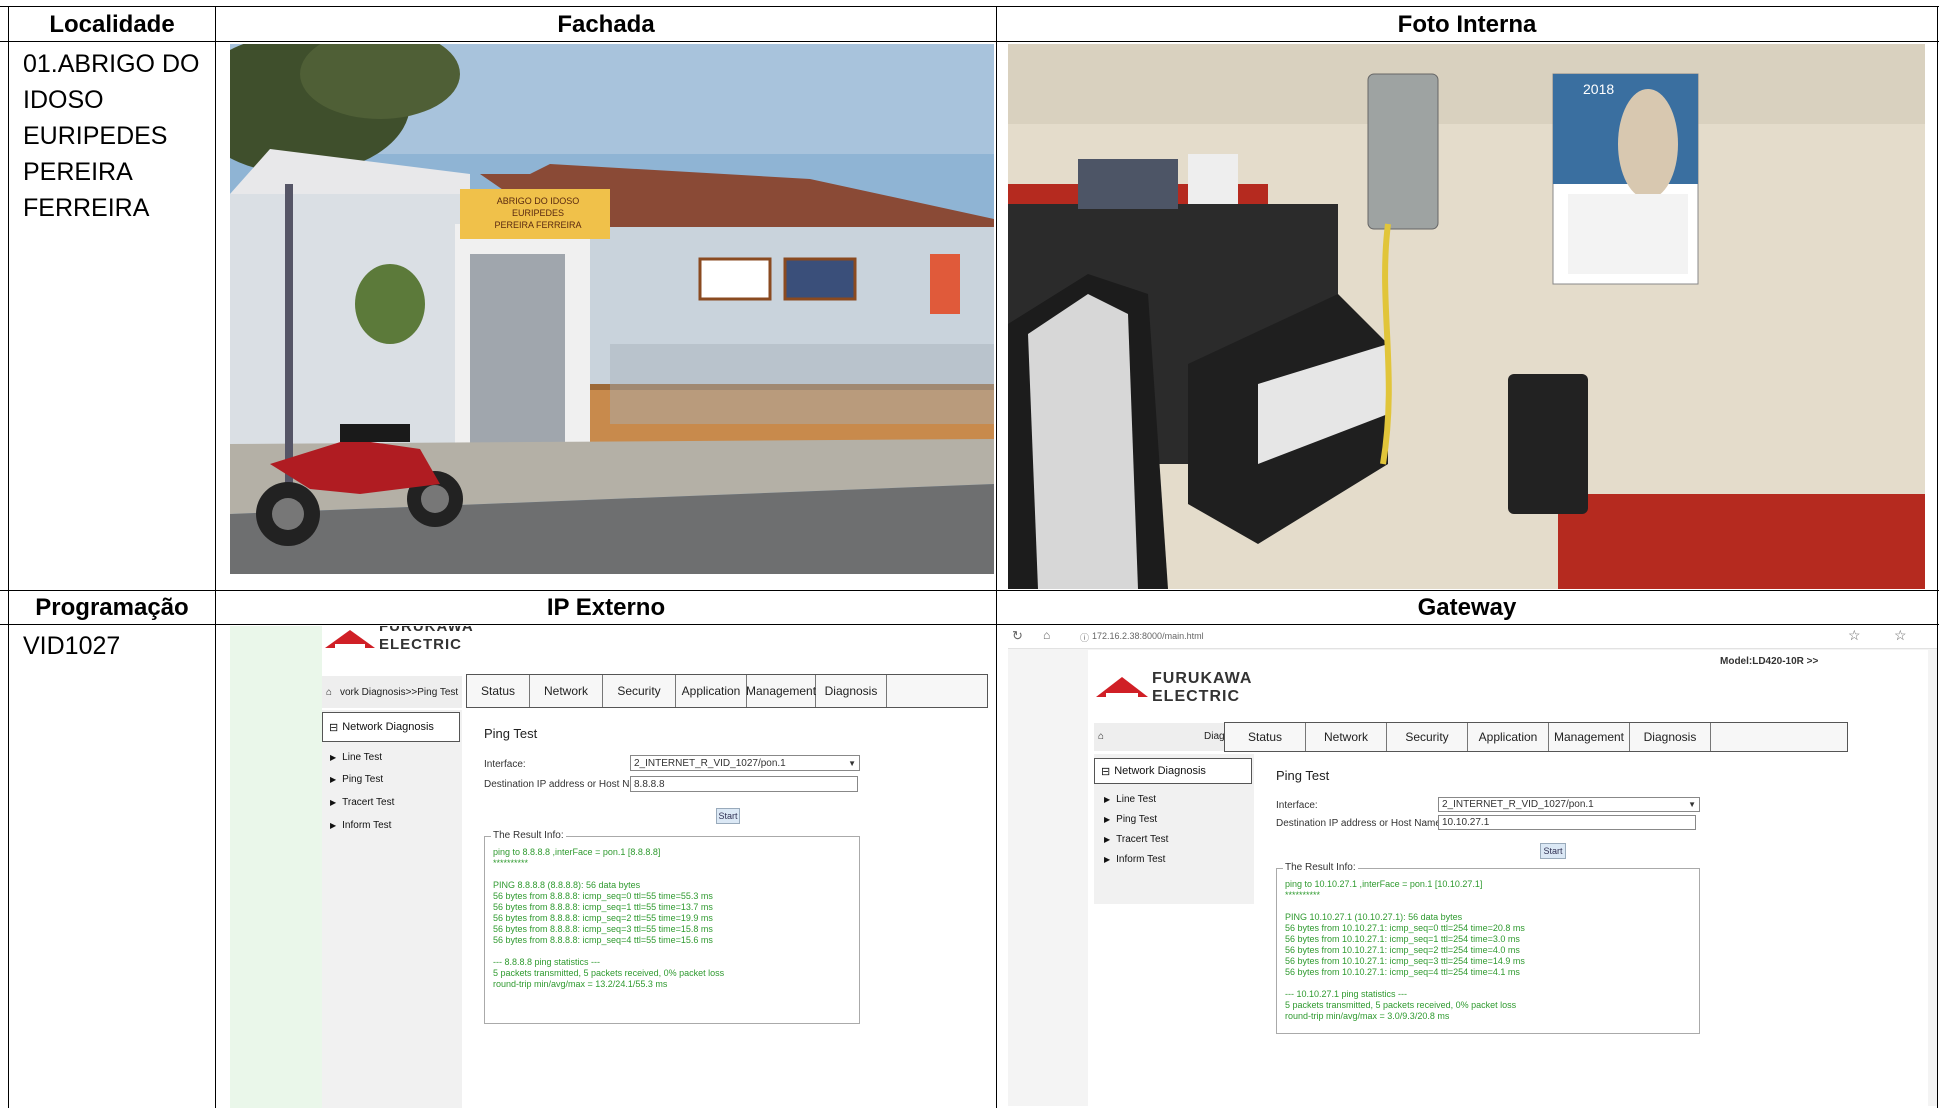 The height and width of the screenshot is (1108, 1939). I want to click on sidebar-head-label: Network Diagnosis, so click(388, 727).